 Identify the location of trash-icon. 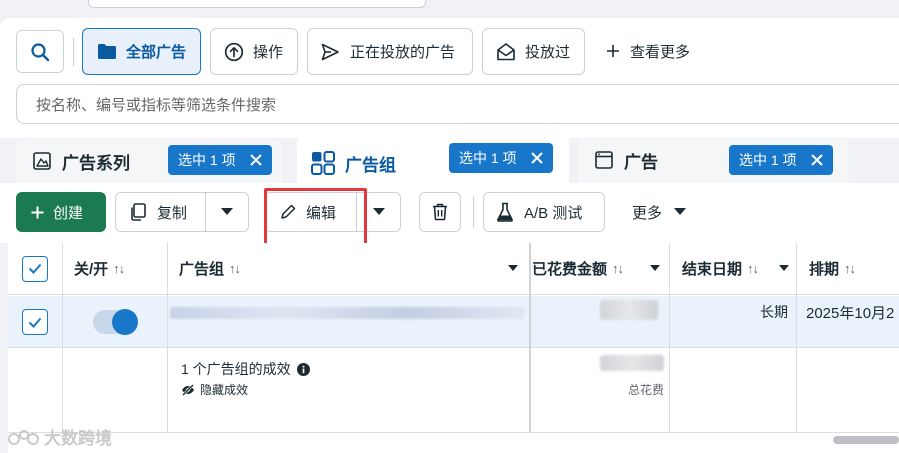
(440, 212).